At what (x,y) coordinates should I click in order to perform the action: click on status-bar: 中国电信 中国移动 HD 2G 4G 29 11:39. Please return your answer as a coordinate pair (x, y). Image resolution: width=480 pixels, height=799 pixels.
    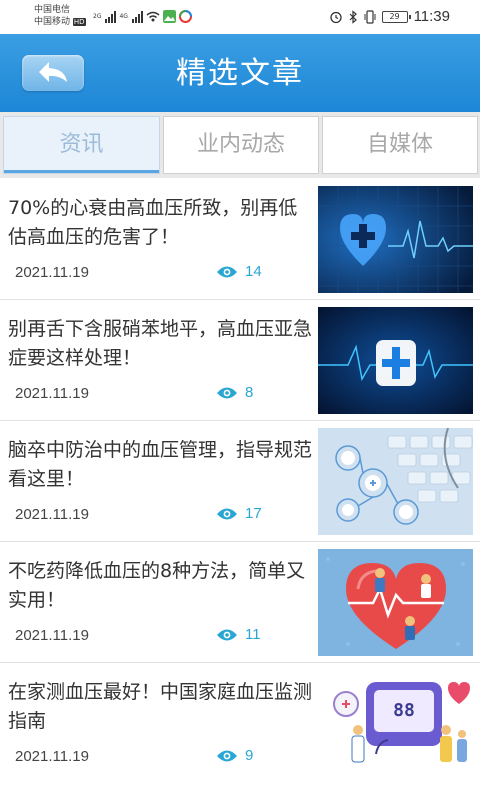
    Looking at the image, I should click on (240, 17).